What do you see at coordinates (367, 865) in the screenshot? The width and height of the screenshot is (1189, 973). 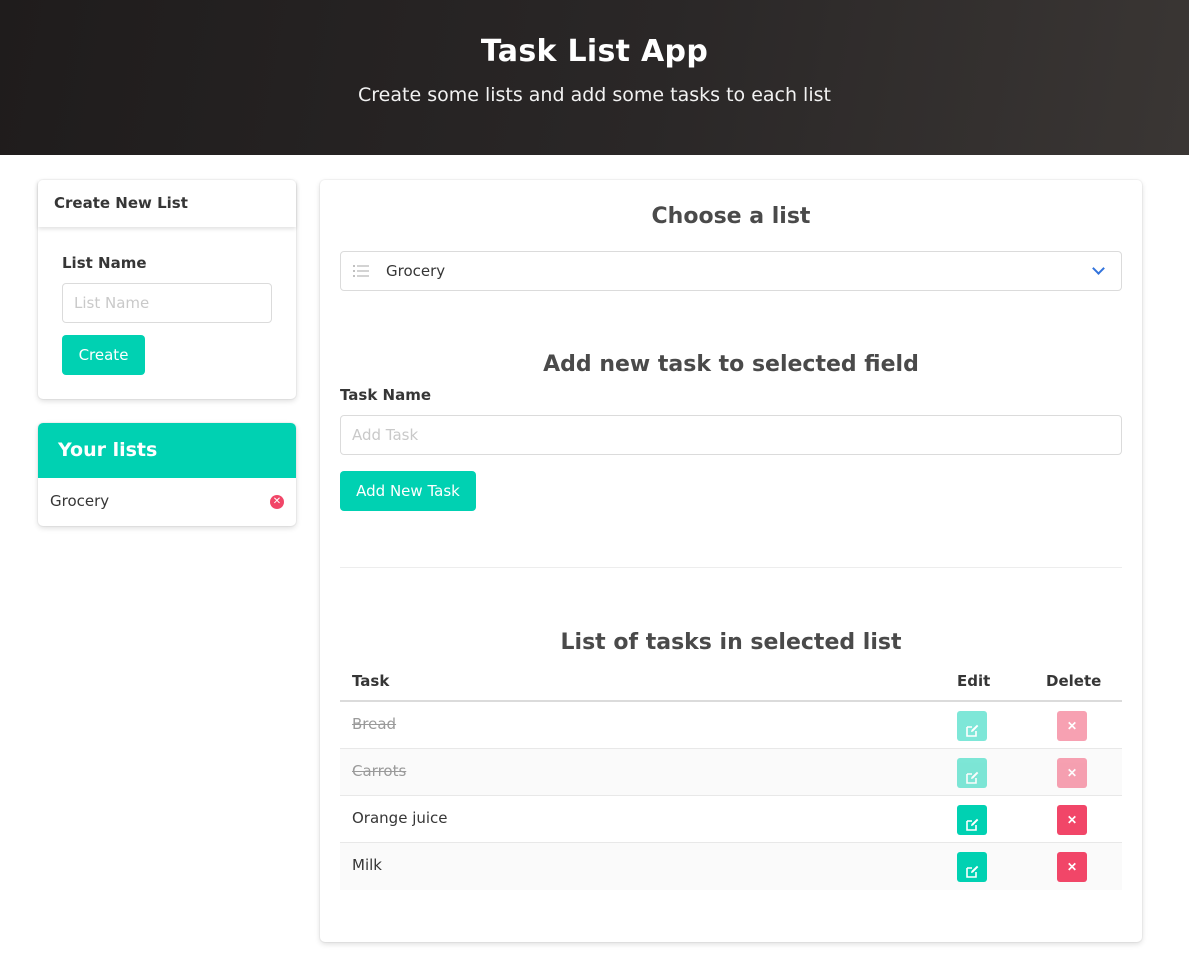 I see `task-name: Milk` at bounding box center [367, 865].